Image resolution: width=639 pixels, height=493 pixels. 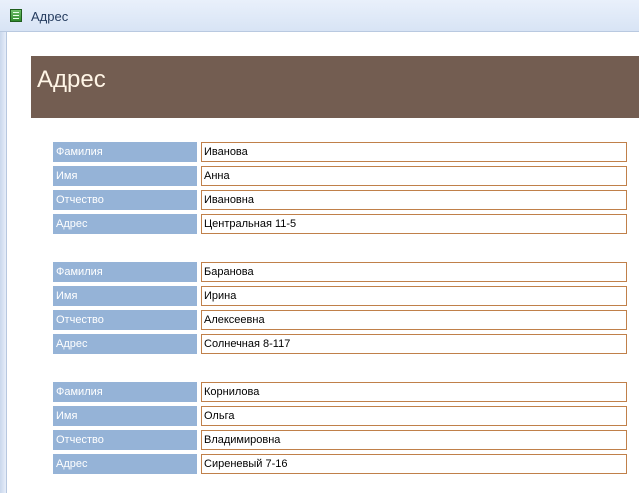 What do you see at coordinates (335, 87) in the screenshot?
I see `report-header: Адрес` at bounding box center [335, 87].